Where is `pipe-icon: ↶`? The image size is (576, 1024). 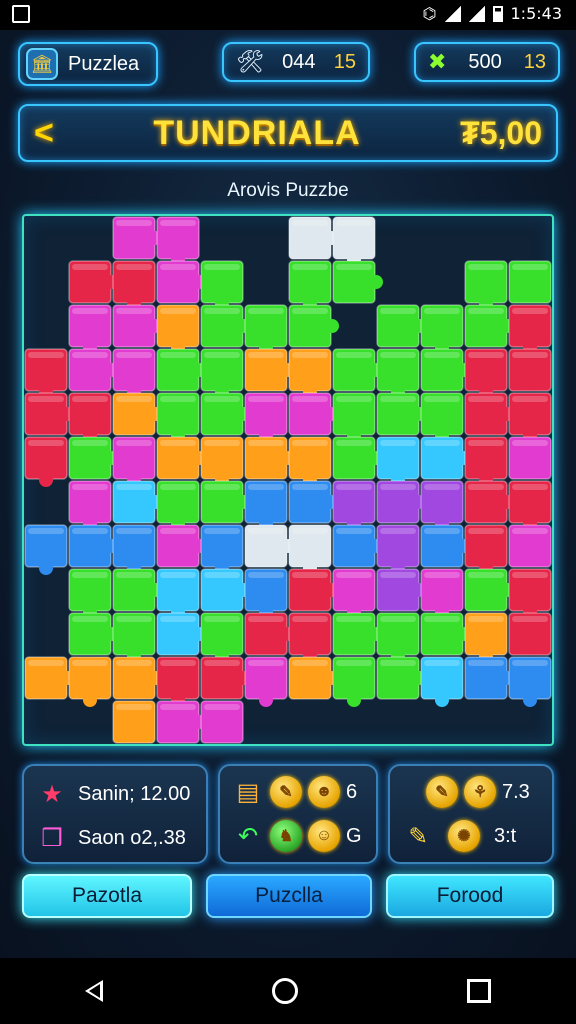
pipe-icon: ↶ is located at coordinates (248, 836).